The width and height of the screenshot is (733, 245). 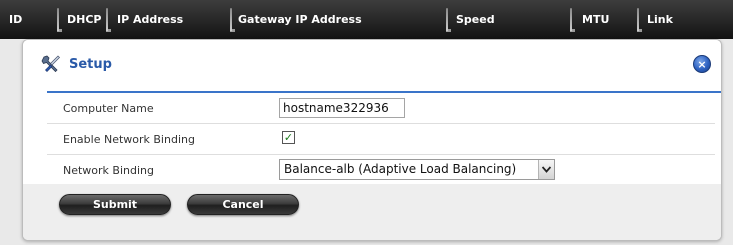 I want to click on column-header-speed: Speed, so click(x=475, y=19).